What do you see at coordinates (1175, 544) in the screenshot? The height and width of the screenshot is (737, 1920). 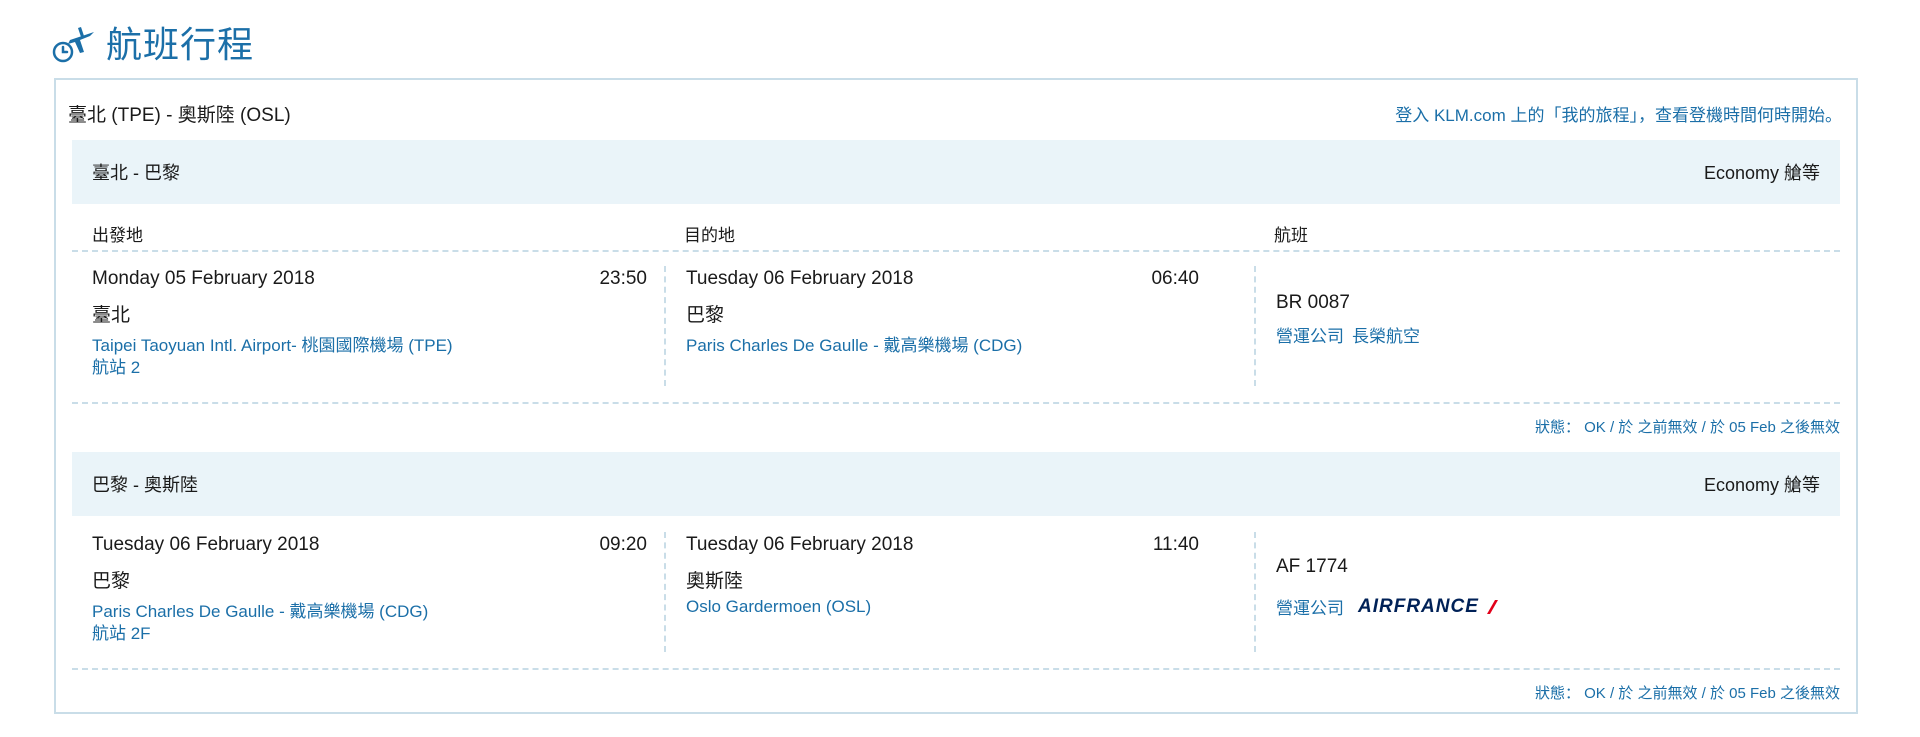 I see `arrival-time: 11:40` at bounding box center [1175, 544].